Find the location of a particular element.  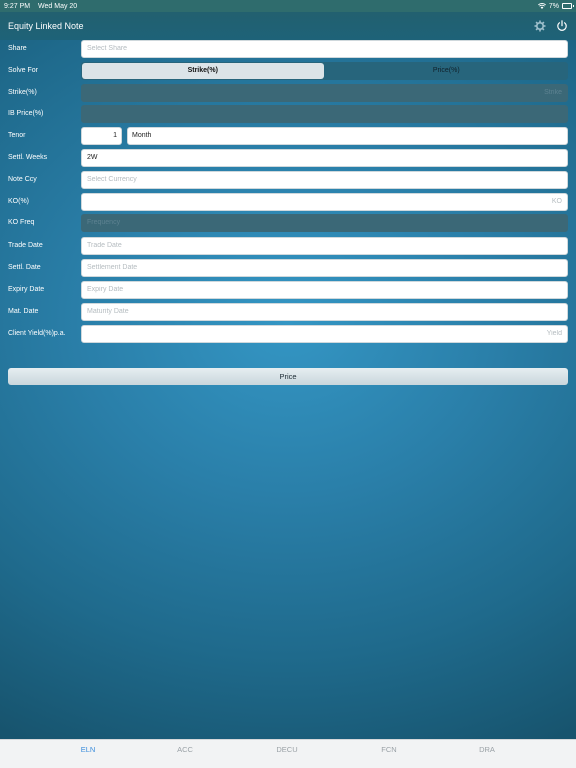

solve-for-strike-option: Strike(%) is located at coordinates (203, 71).